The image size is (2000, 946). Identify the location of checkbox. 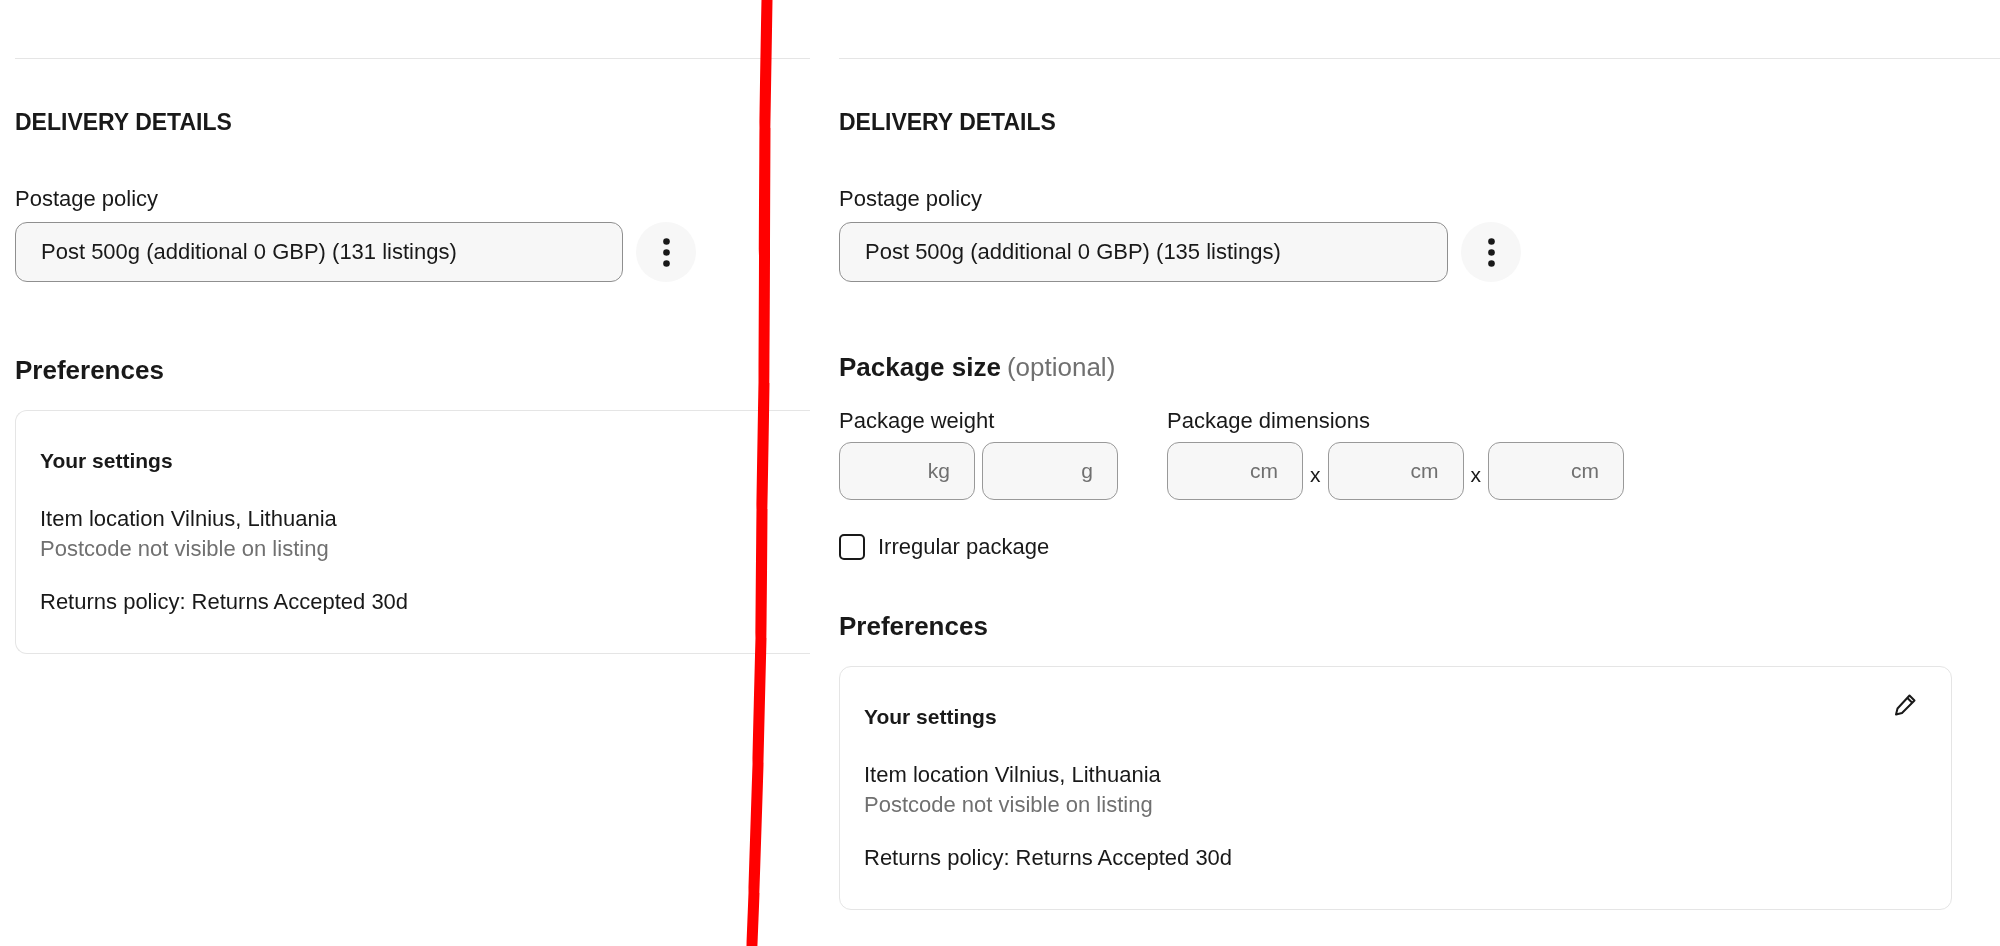
(852, 547).